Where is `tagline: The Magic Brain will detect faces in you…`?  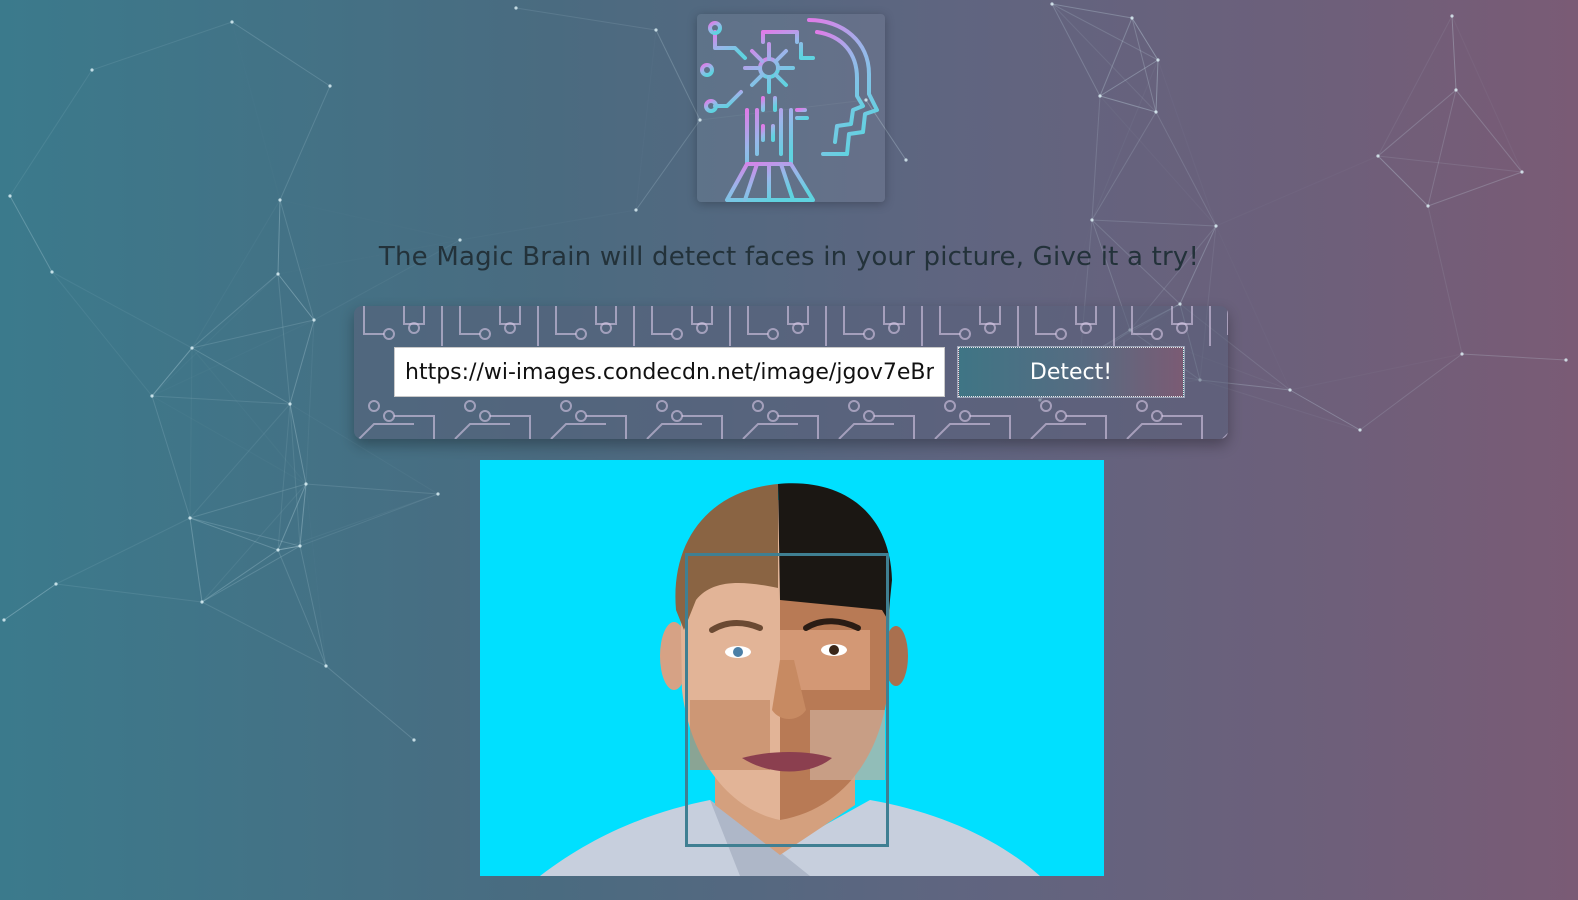 tagline: The Magic Brain will detect faces in you… is located at coordinates (789, 257).